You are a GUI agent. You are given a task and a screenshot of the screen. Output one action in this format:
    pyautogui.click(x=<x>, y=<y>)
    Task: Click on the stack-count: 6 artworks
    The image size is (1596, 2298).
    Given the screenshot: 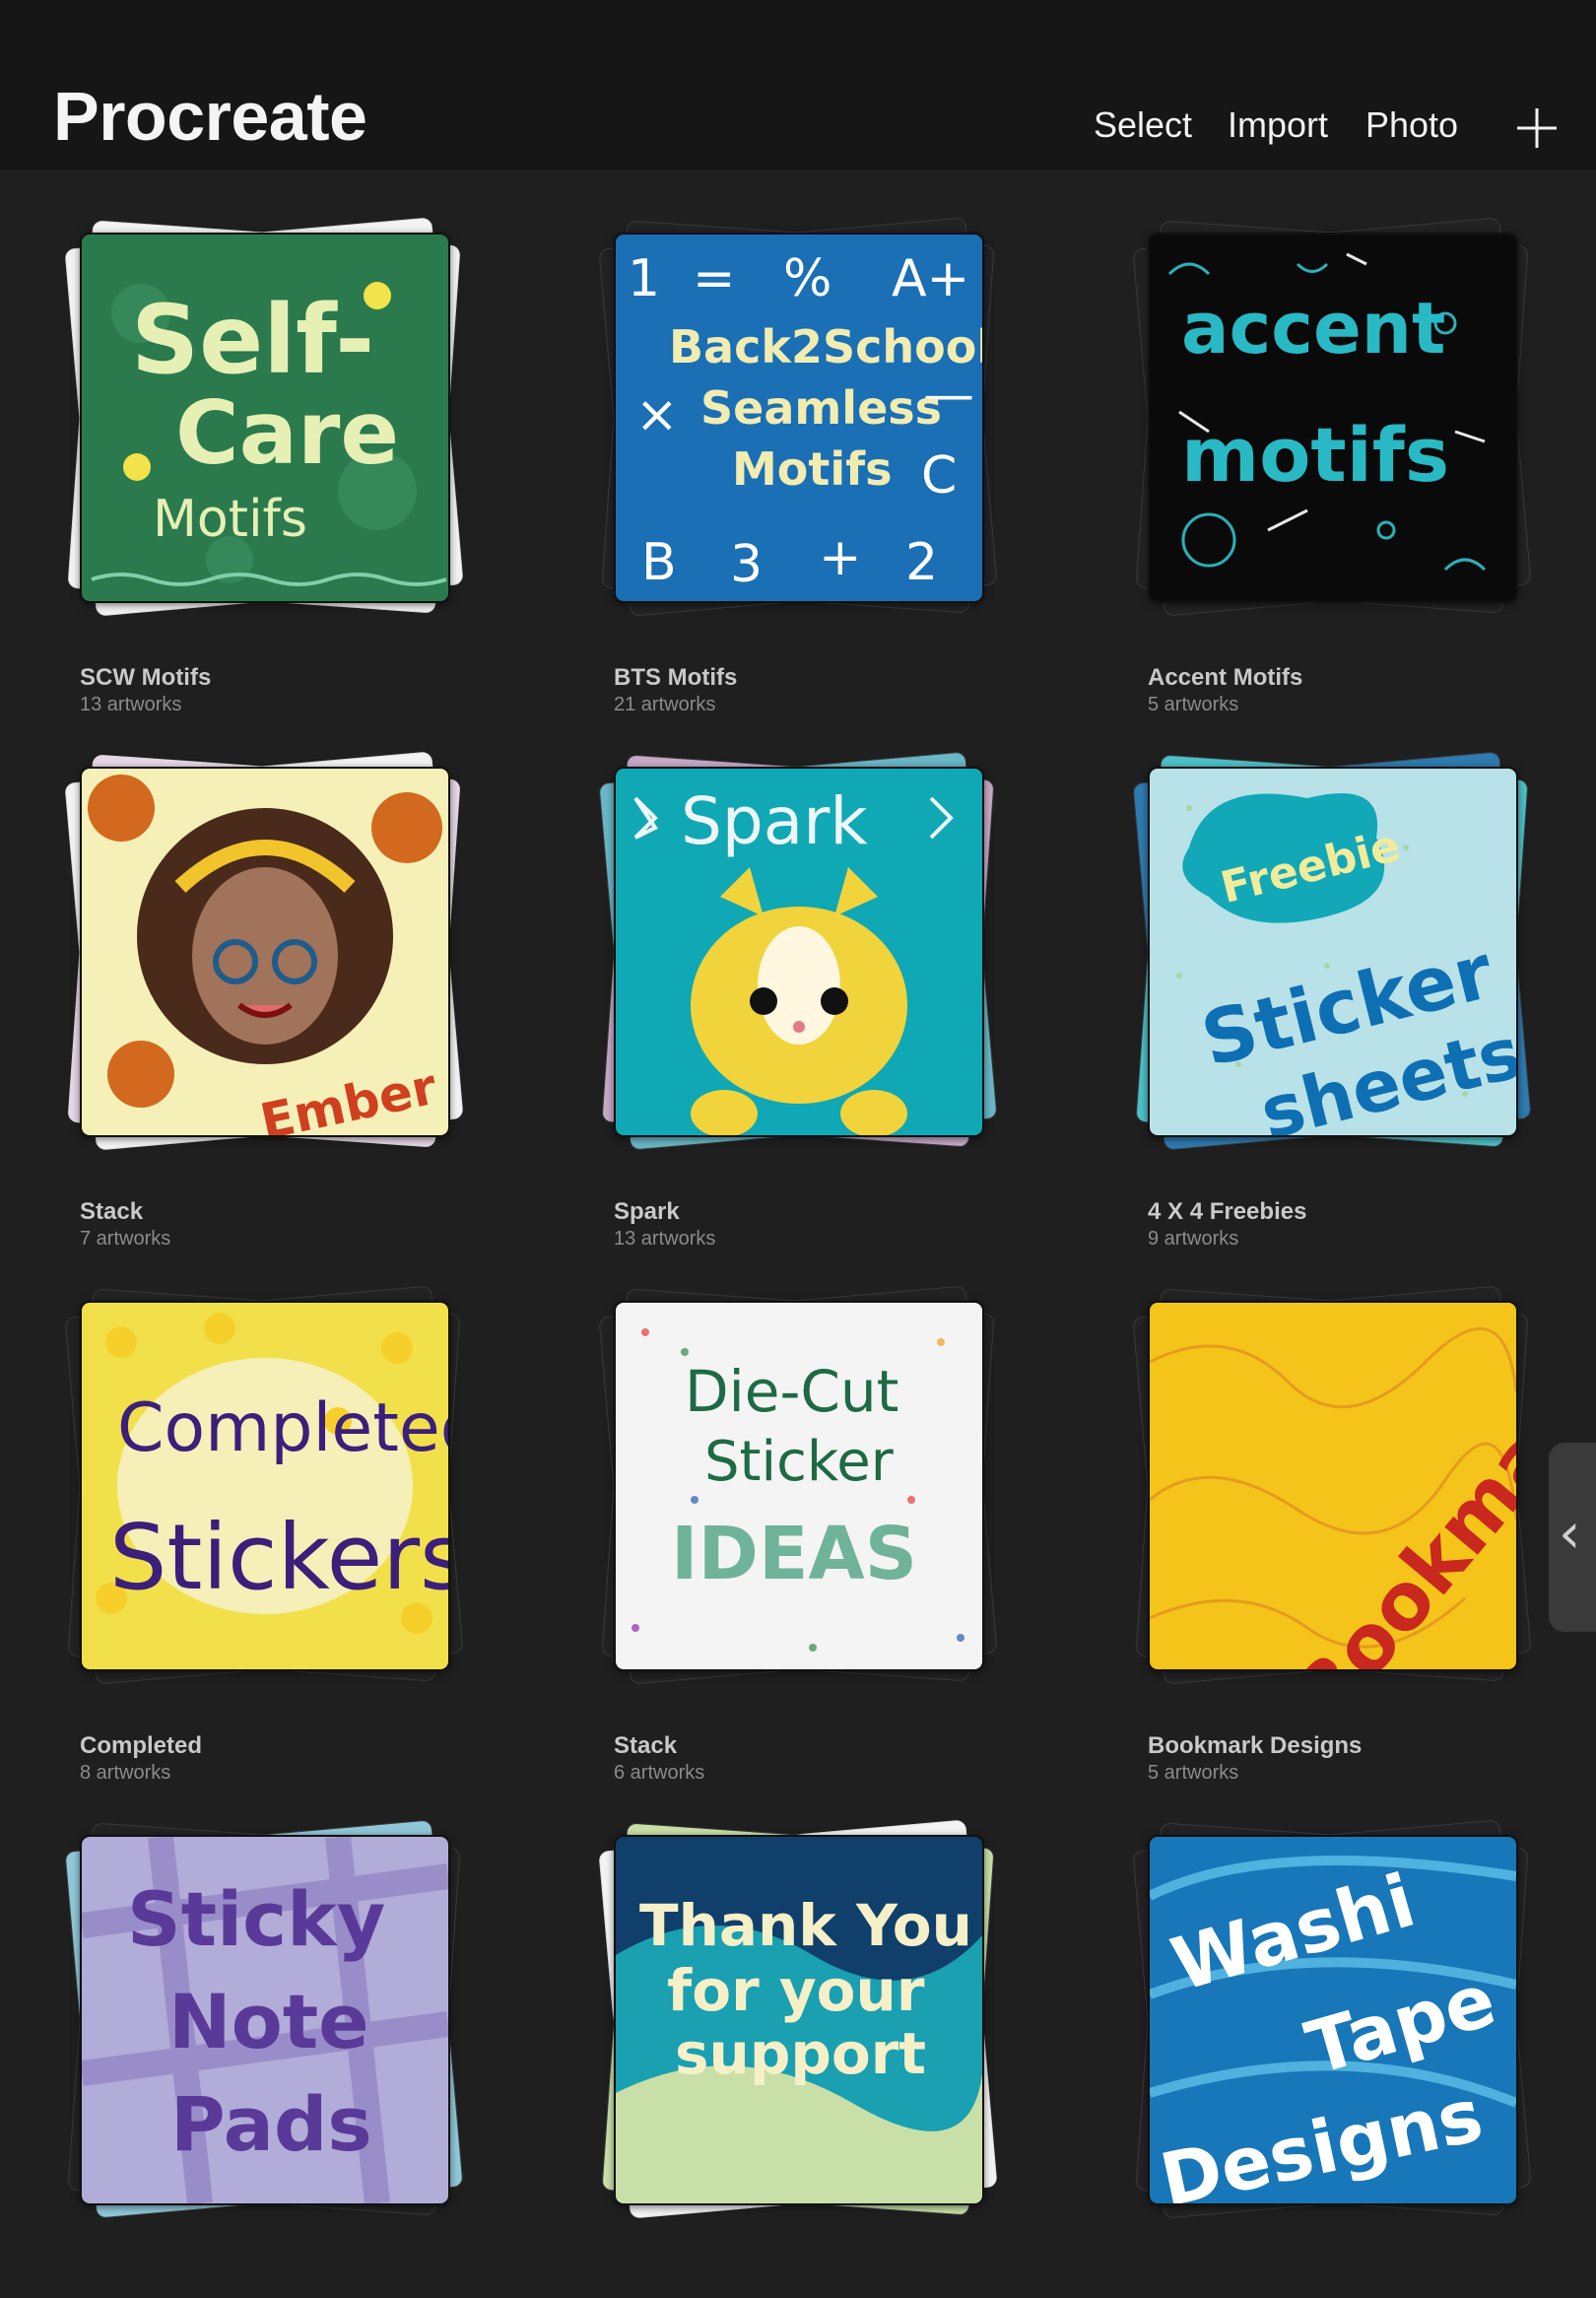 What is the action you would take?
    pyautogui.click(x=659, y=1773)
    